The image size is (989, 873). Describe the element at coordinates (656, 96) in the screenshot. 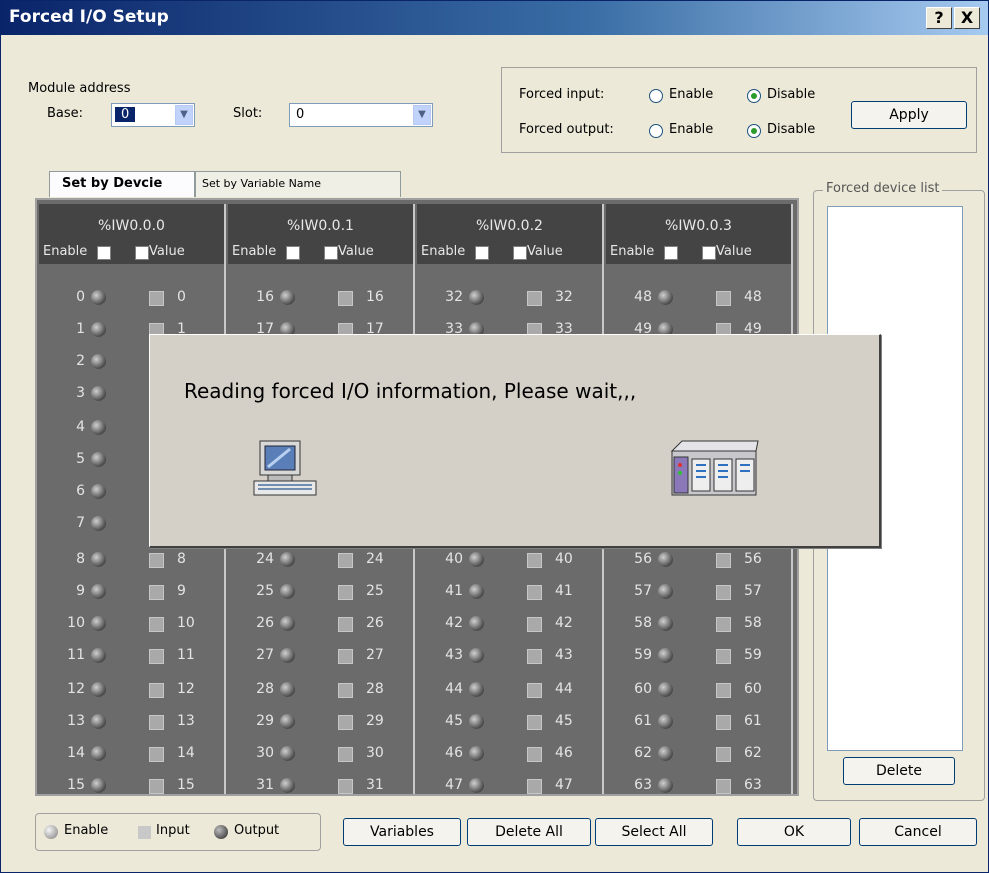

I see `forced-input-enable-radio` at that location.